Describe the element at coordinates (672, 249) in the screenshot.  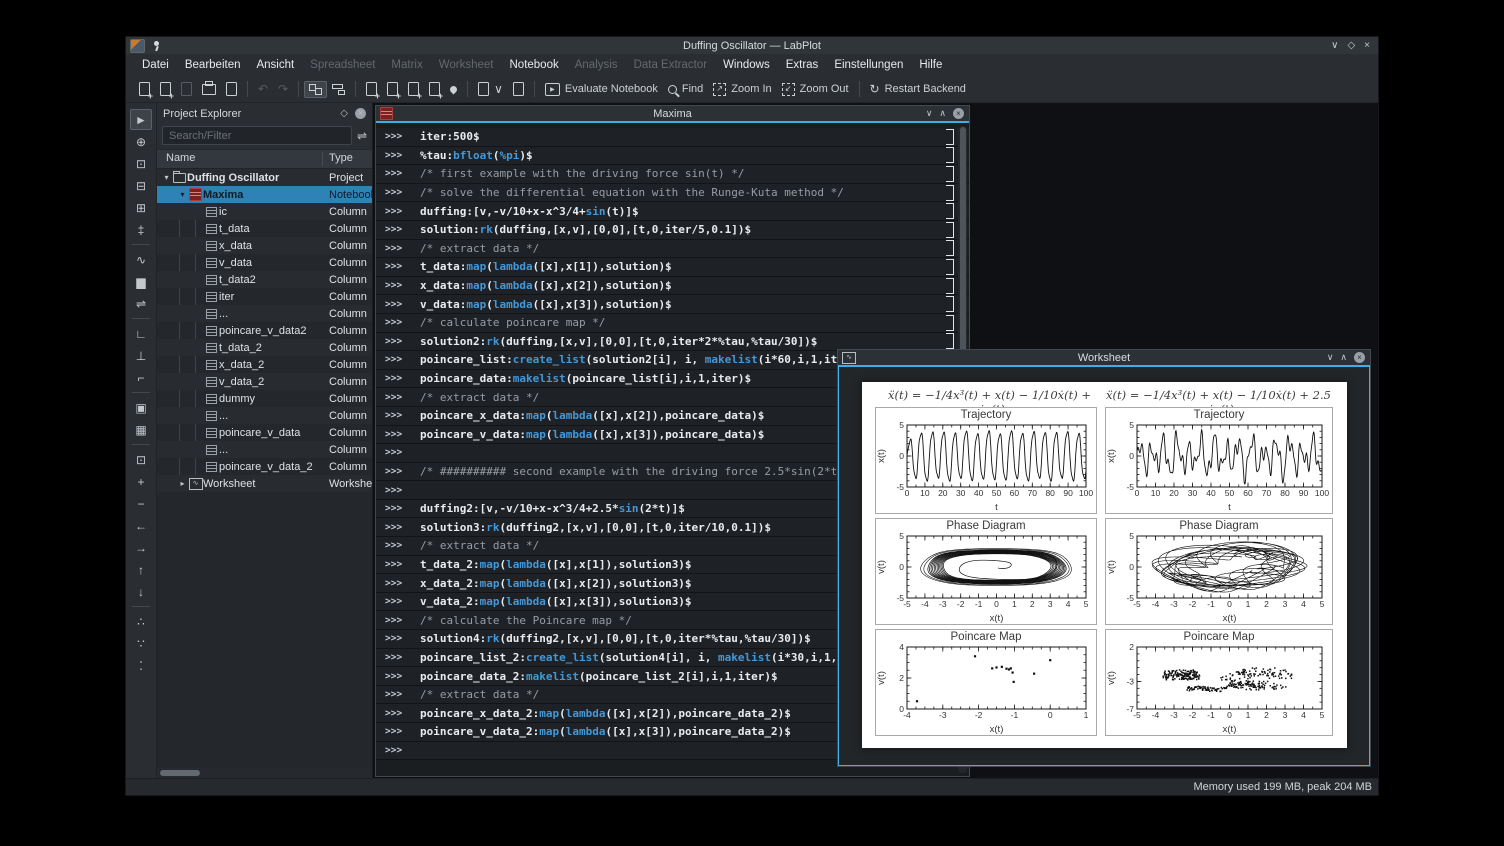
I see `notebook-cell: >>> /* extract data */` at that location.